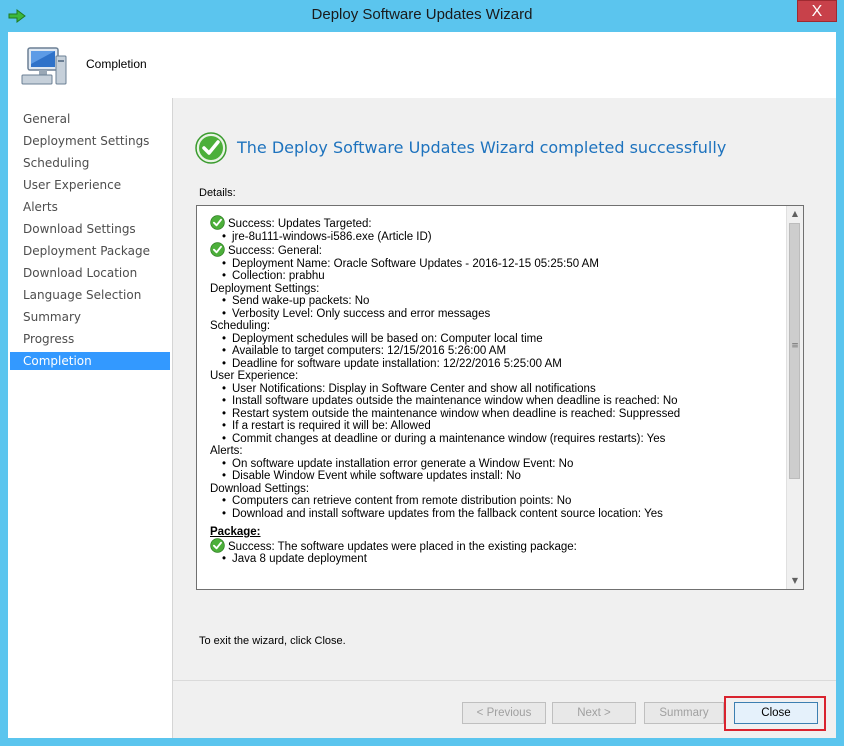  I want to click on scroll-grip-icon: ≡, so click(795, 346).